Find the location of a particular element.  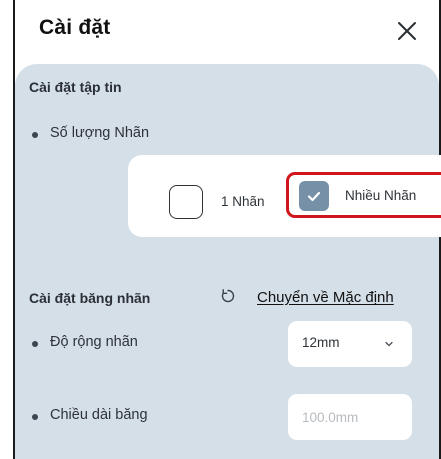

label-width-bullet is located at coordinates (35, 344).